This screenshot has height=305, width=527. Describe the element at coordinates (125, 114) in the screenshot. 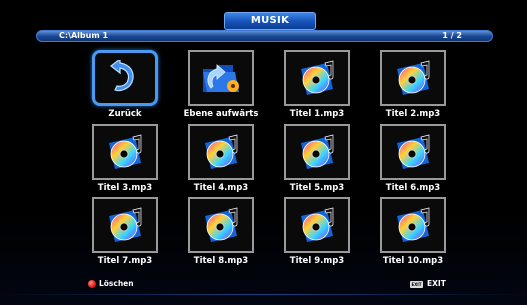

I see `file-label: Zurück` at that location.